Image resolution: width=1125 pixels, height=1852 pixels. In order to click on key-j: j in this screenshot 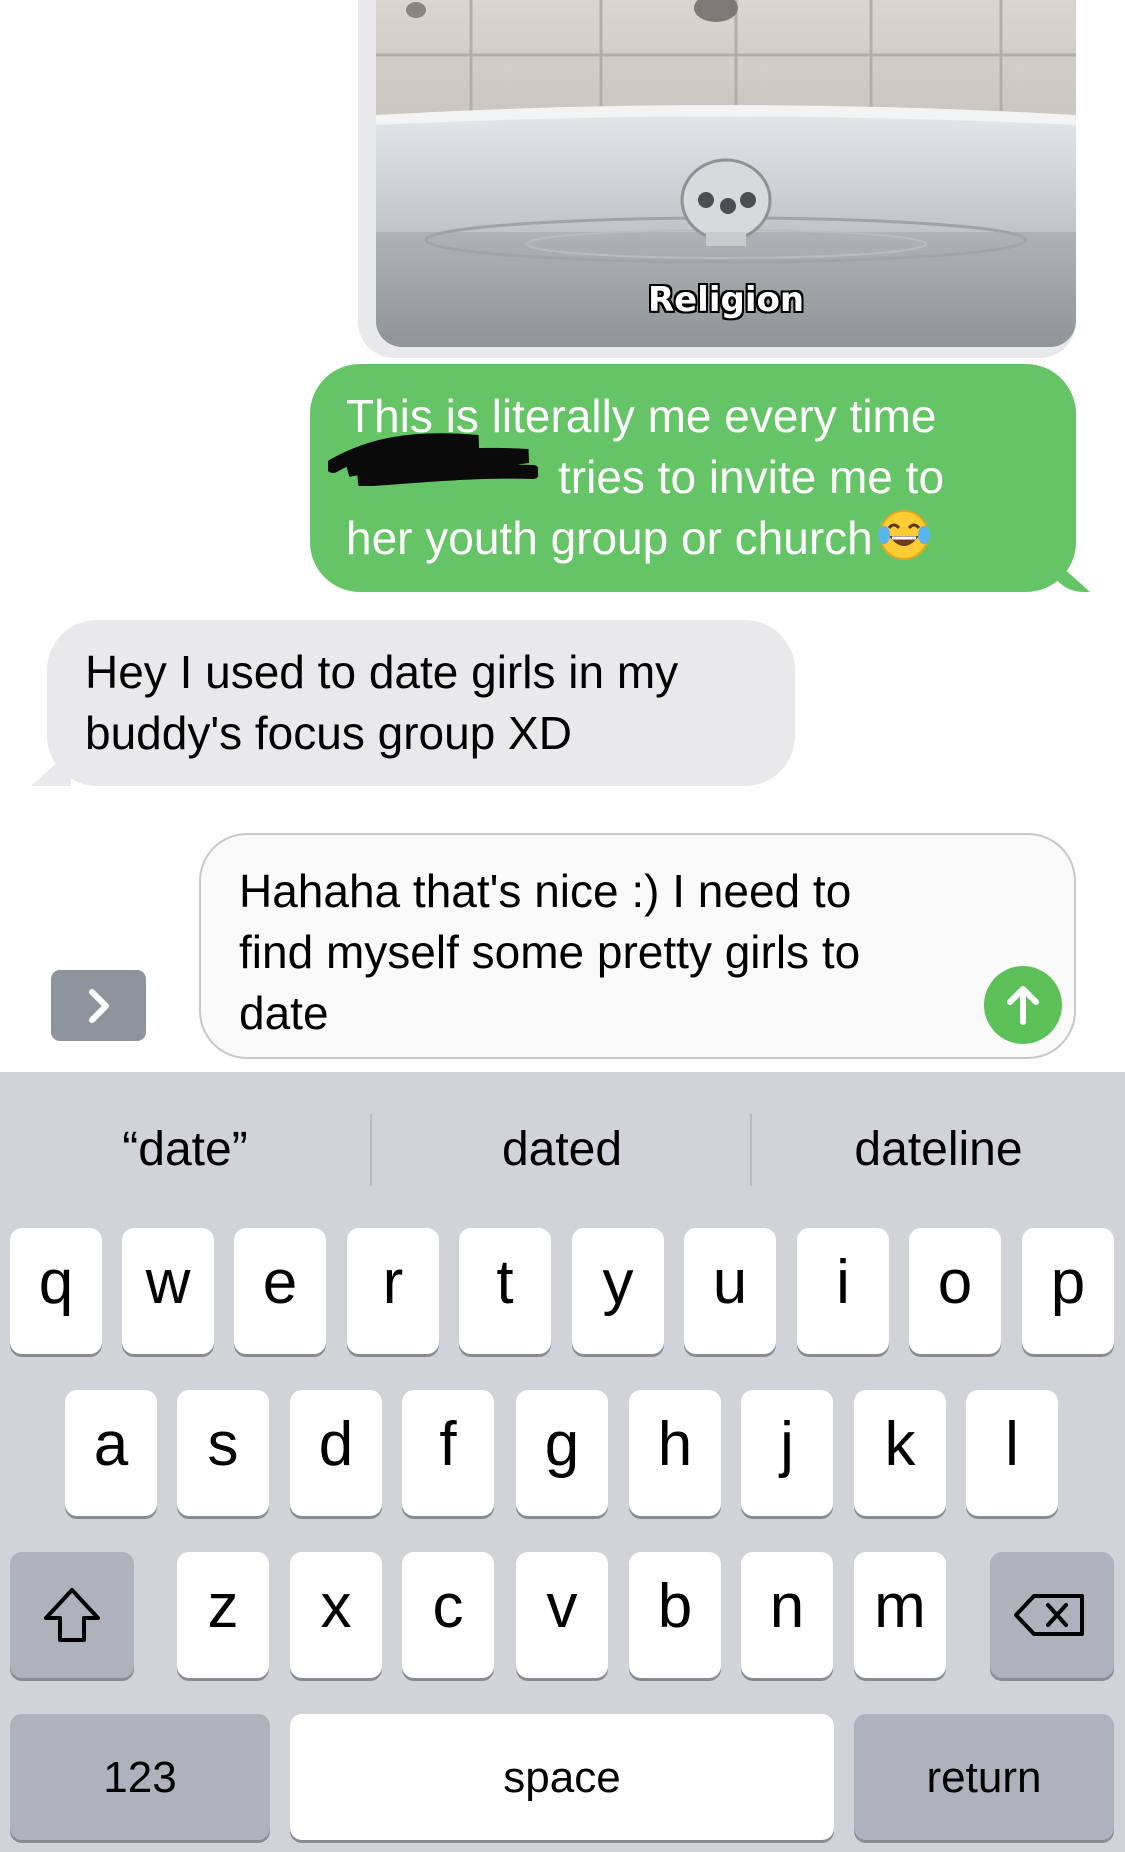, I will do `click(787, 1453)`.